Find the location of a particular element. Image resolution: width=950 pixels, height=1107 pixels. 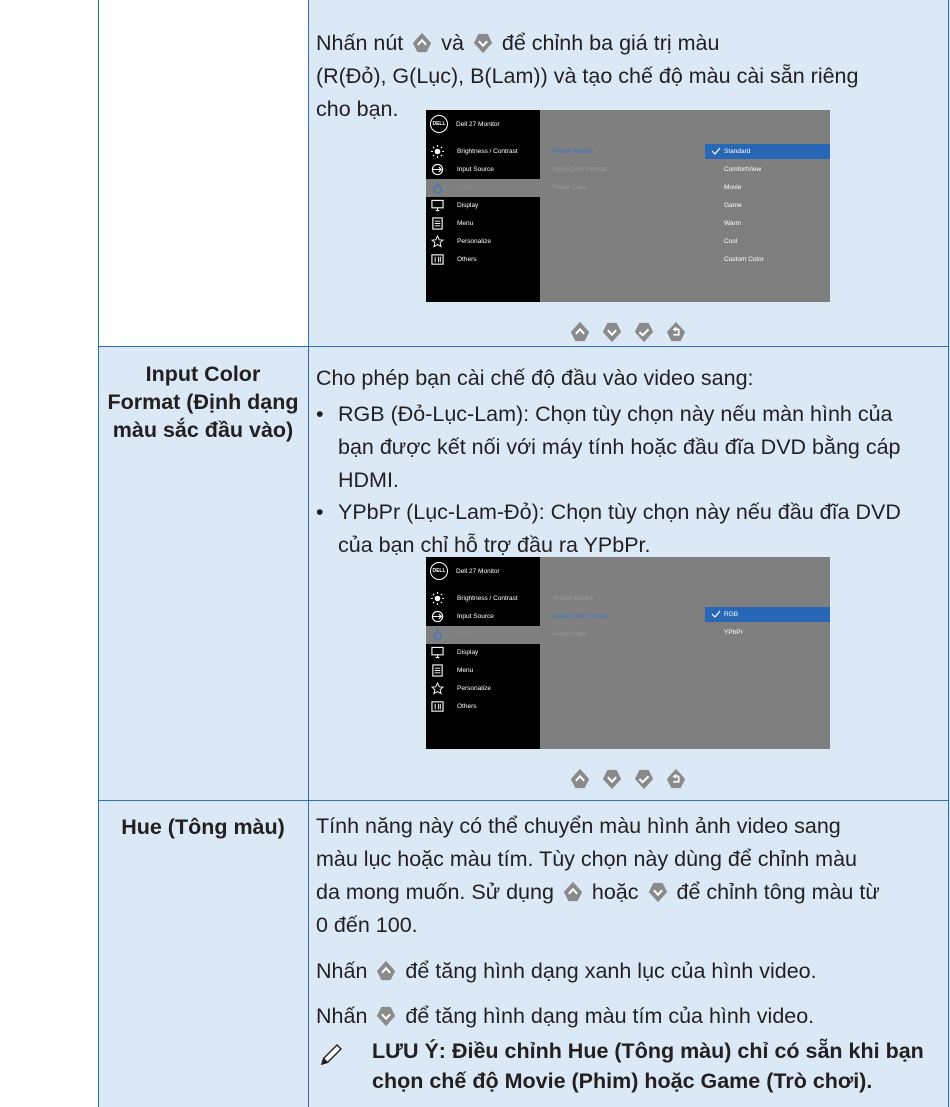

osd-option-ypbpr: YPbPr is located at coordinates (733, 632).